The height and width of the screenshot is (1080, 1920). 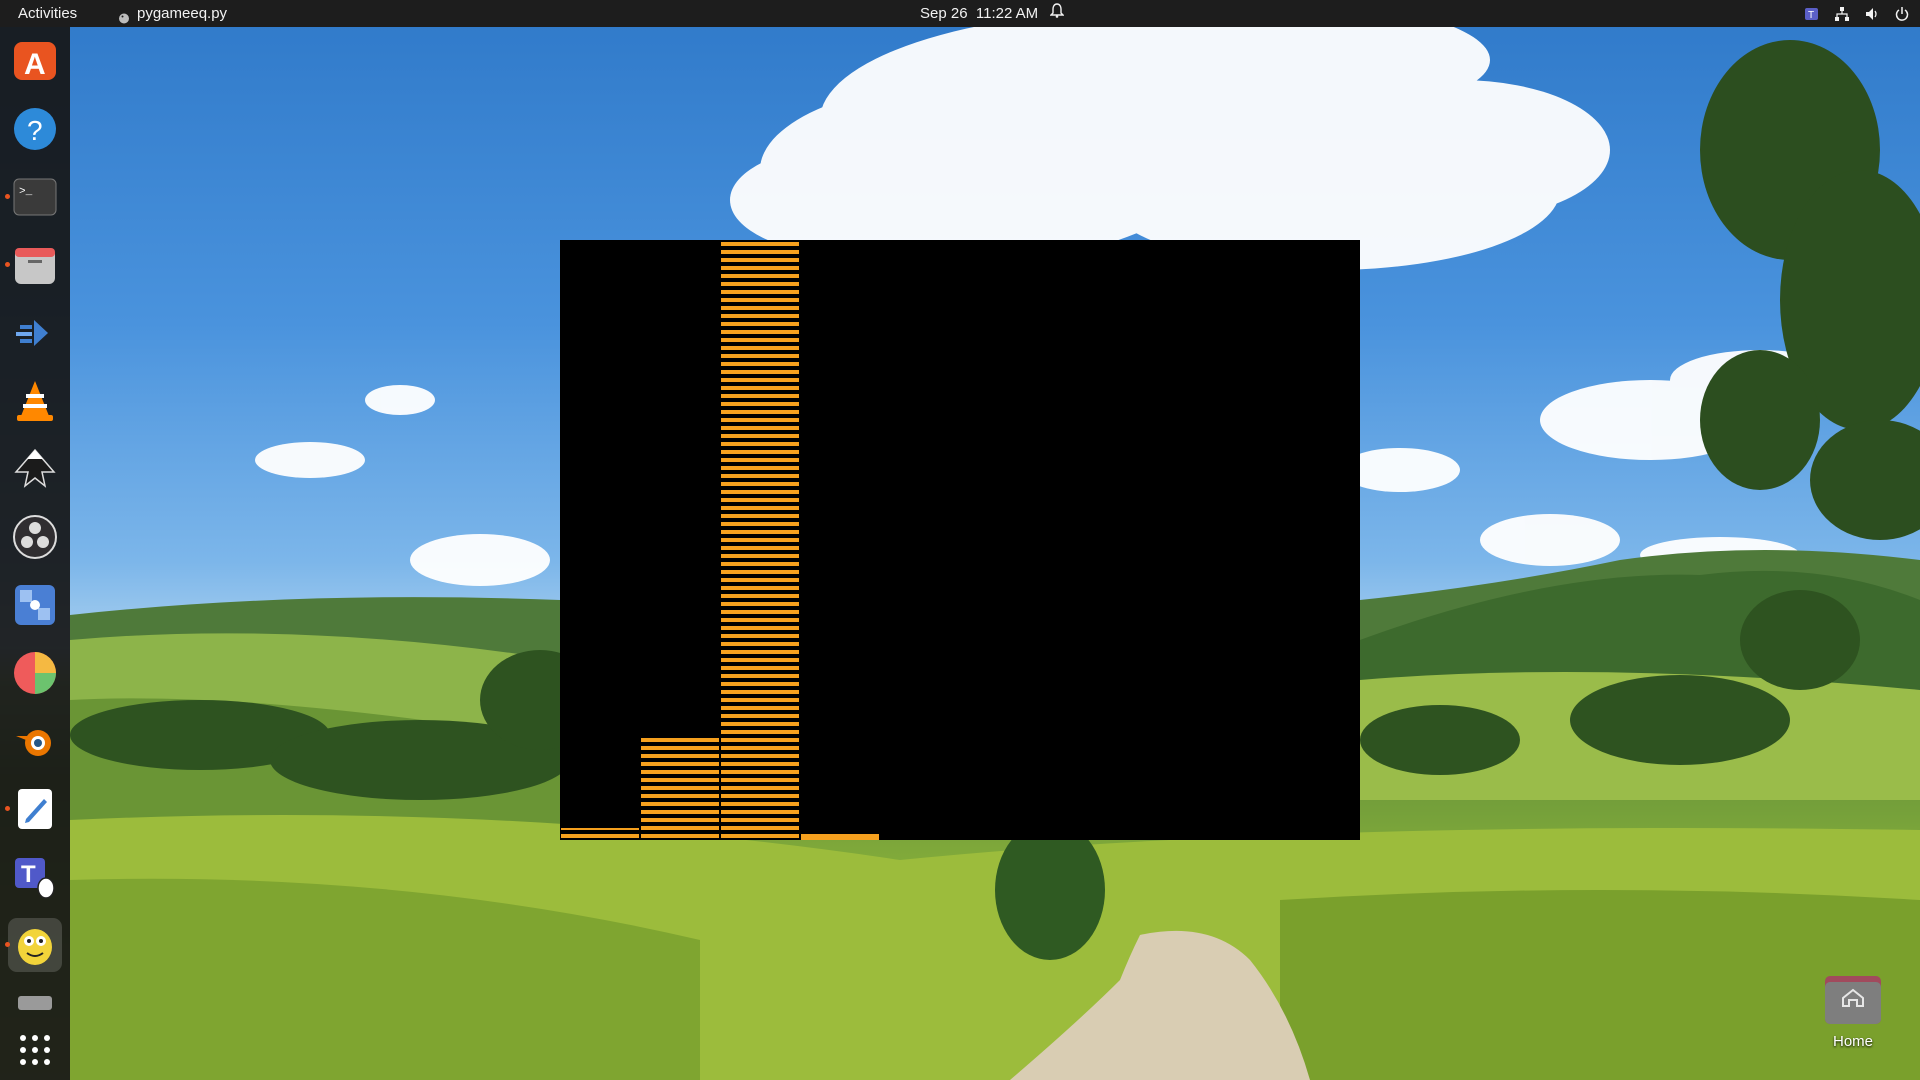 I want to click on blender-icon, so click(x=33, y=743).